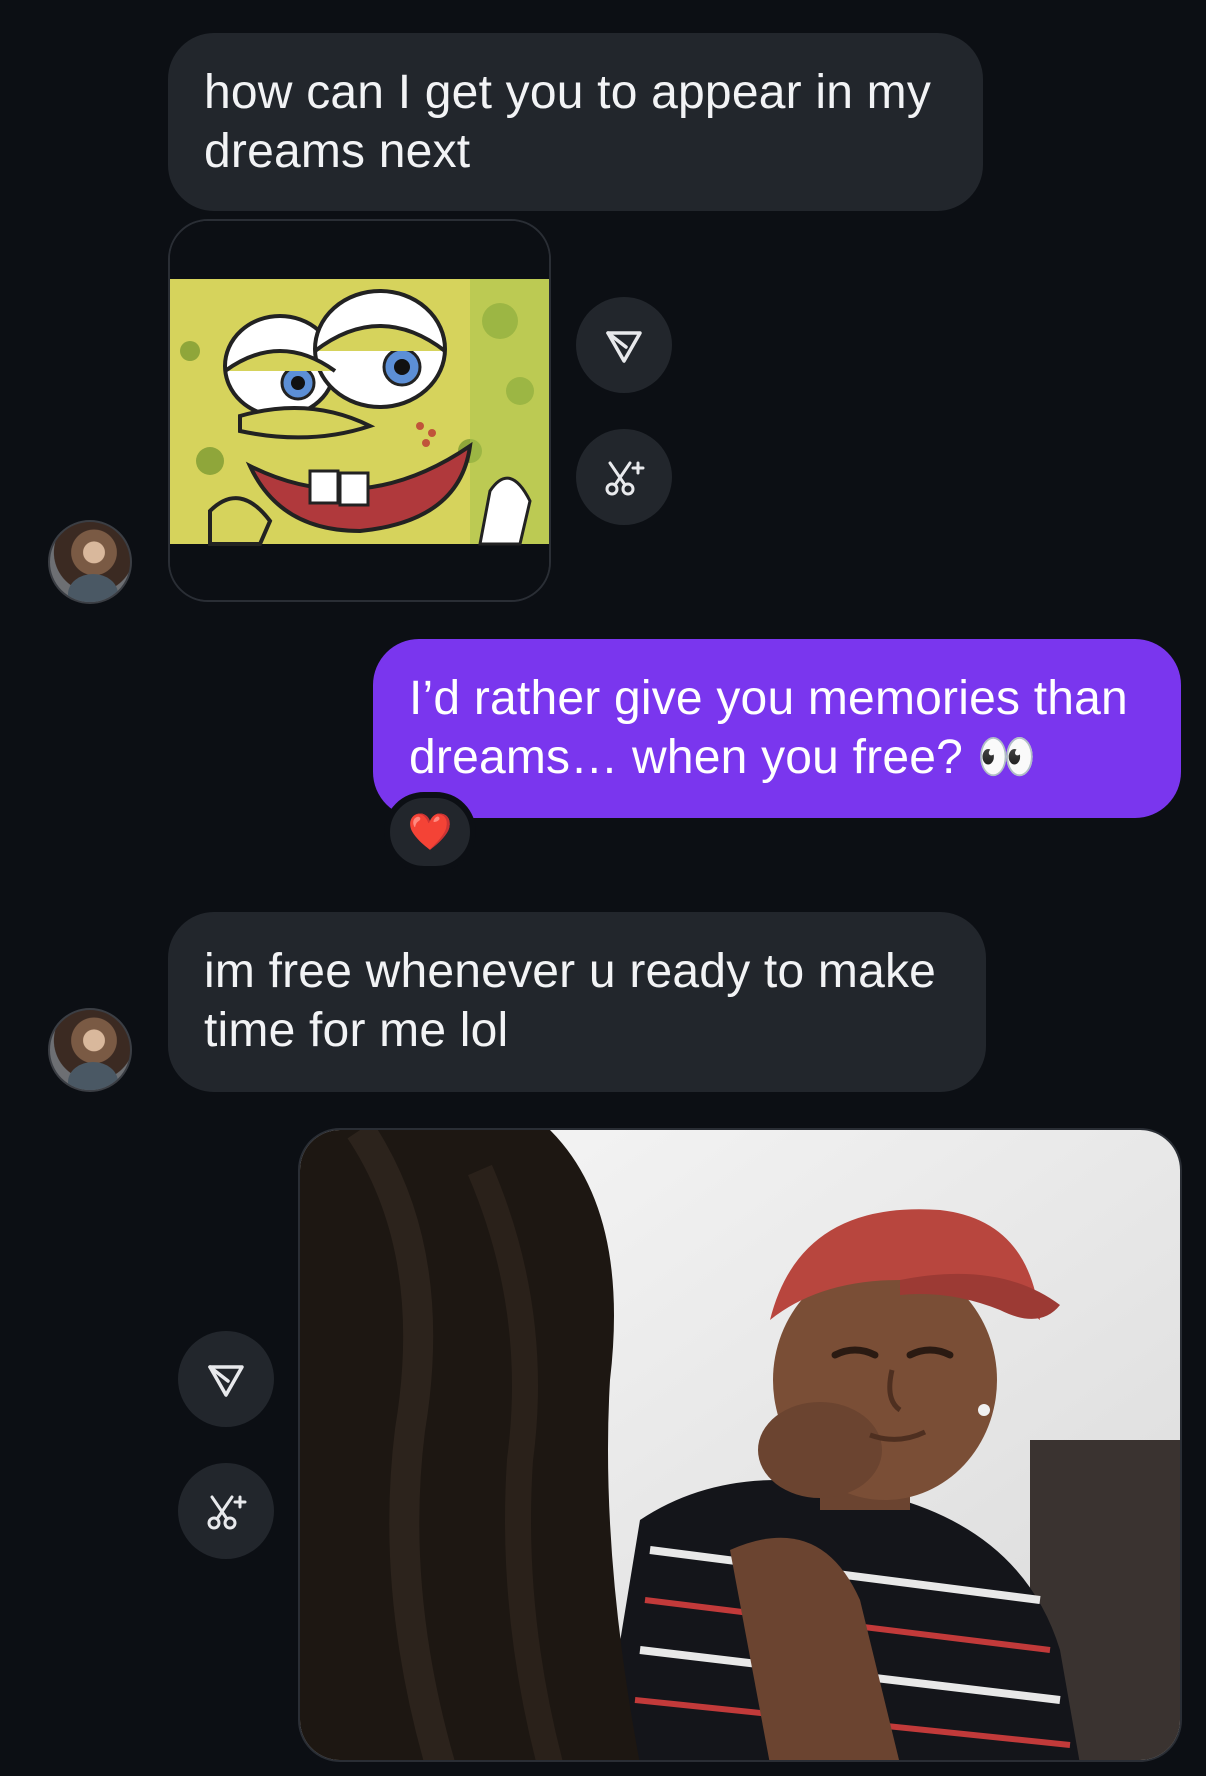  I want to click on reaction-badge: ❤️, so click(430, 832).